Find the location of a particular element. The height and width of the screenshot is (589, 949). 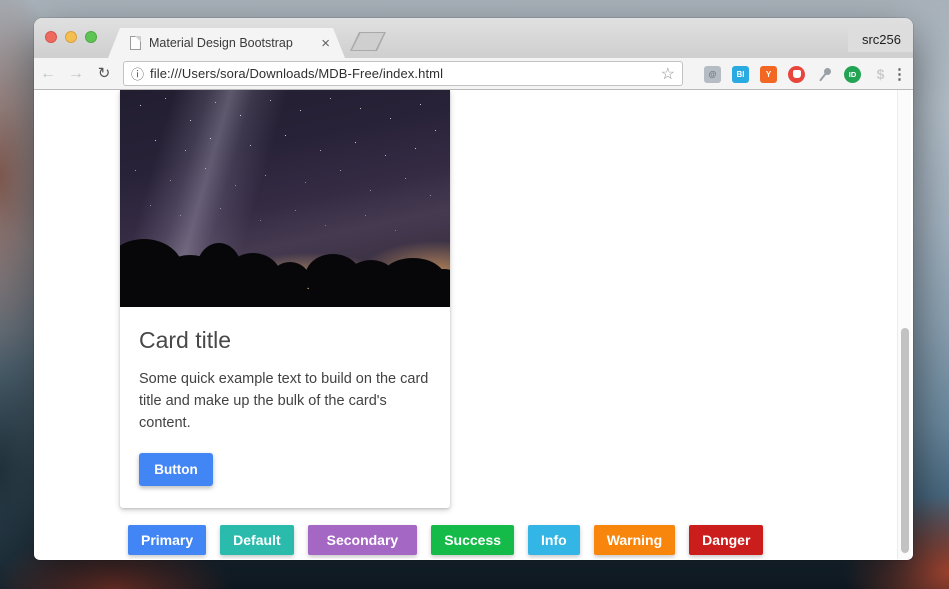

page-info-icon: ⓘ is located at coordinates (137, 73).